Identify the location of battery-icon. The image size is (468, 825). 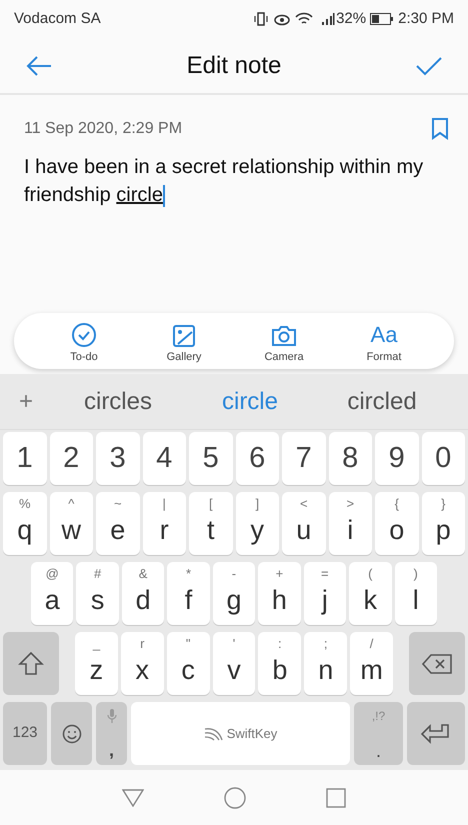
(382, 19).